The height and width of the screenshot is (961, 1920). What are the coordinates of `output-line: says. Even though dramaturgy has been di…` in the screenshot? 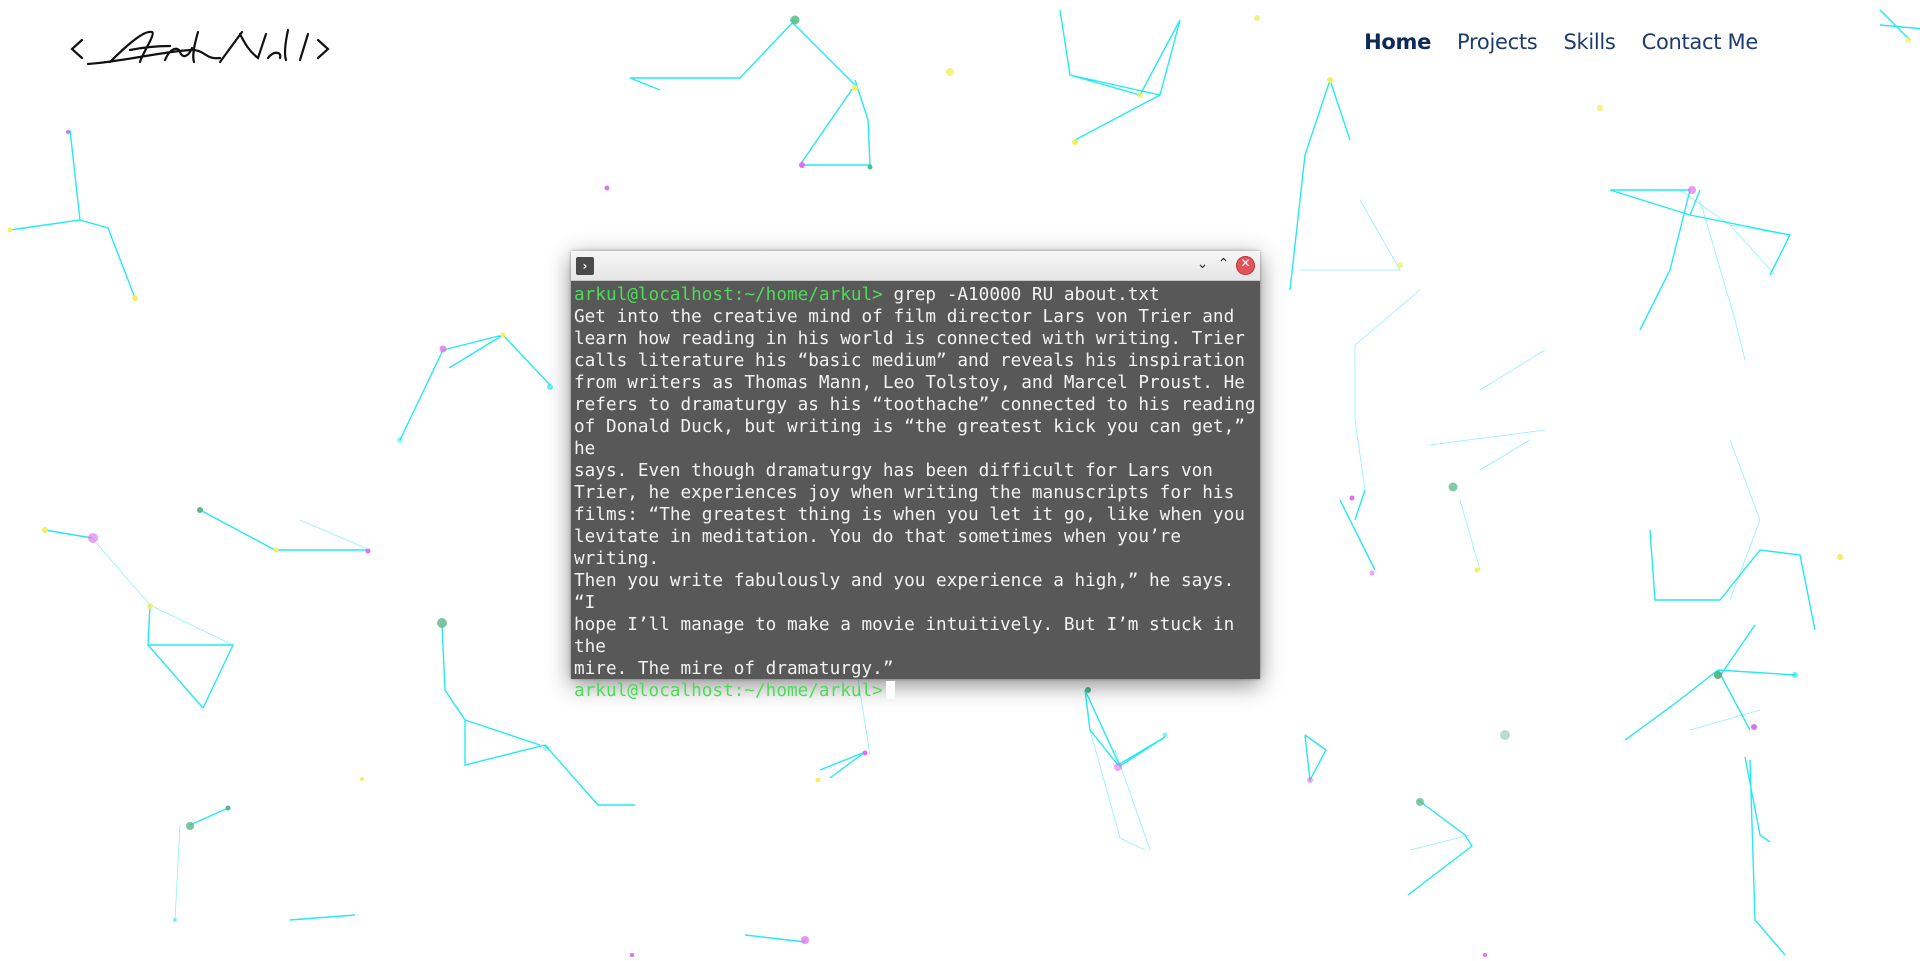 It's located at (893, 471).